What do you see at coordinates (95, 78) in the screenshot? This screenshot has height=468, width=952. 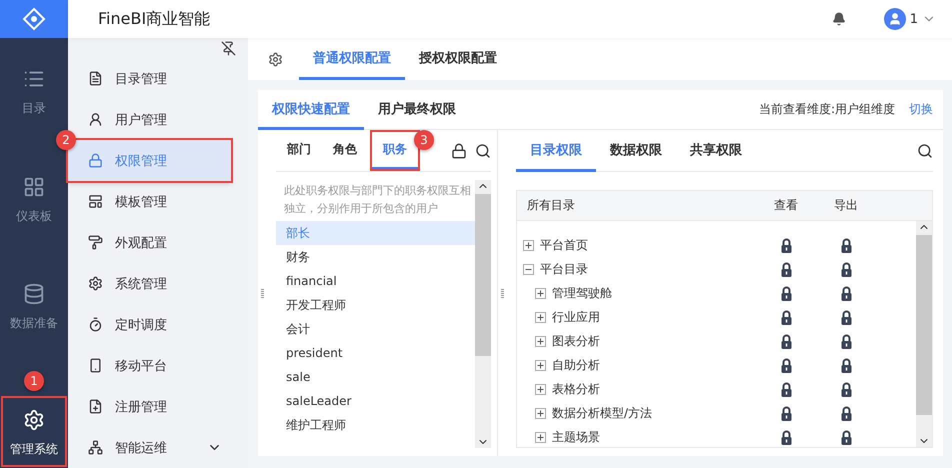 I see `document-icon` at bounding box center [95, 78].